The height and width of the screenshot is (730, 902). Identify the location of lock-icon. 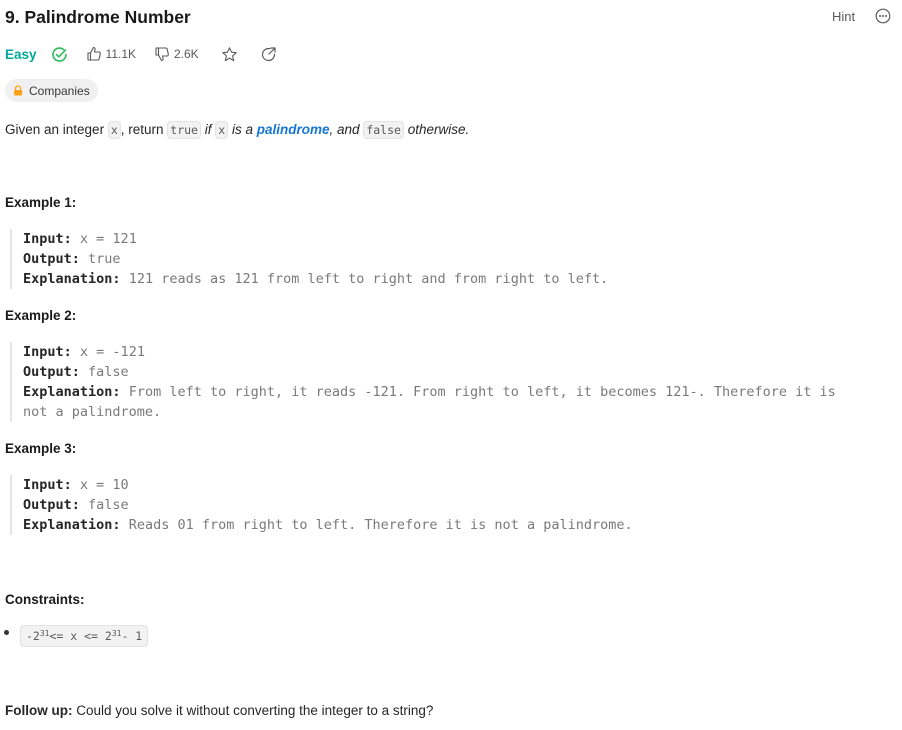
(18, 90).